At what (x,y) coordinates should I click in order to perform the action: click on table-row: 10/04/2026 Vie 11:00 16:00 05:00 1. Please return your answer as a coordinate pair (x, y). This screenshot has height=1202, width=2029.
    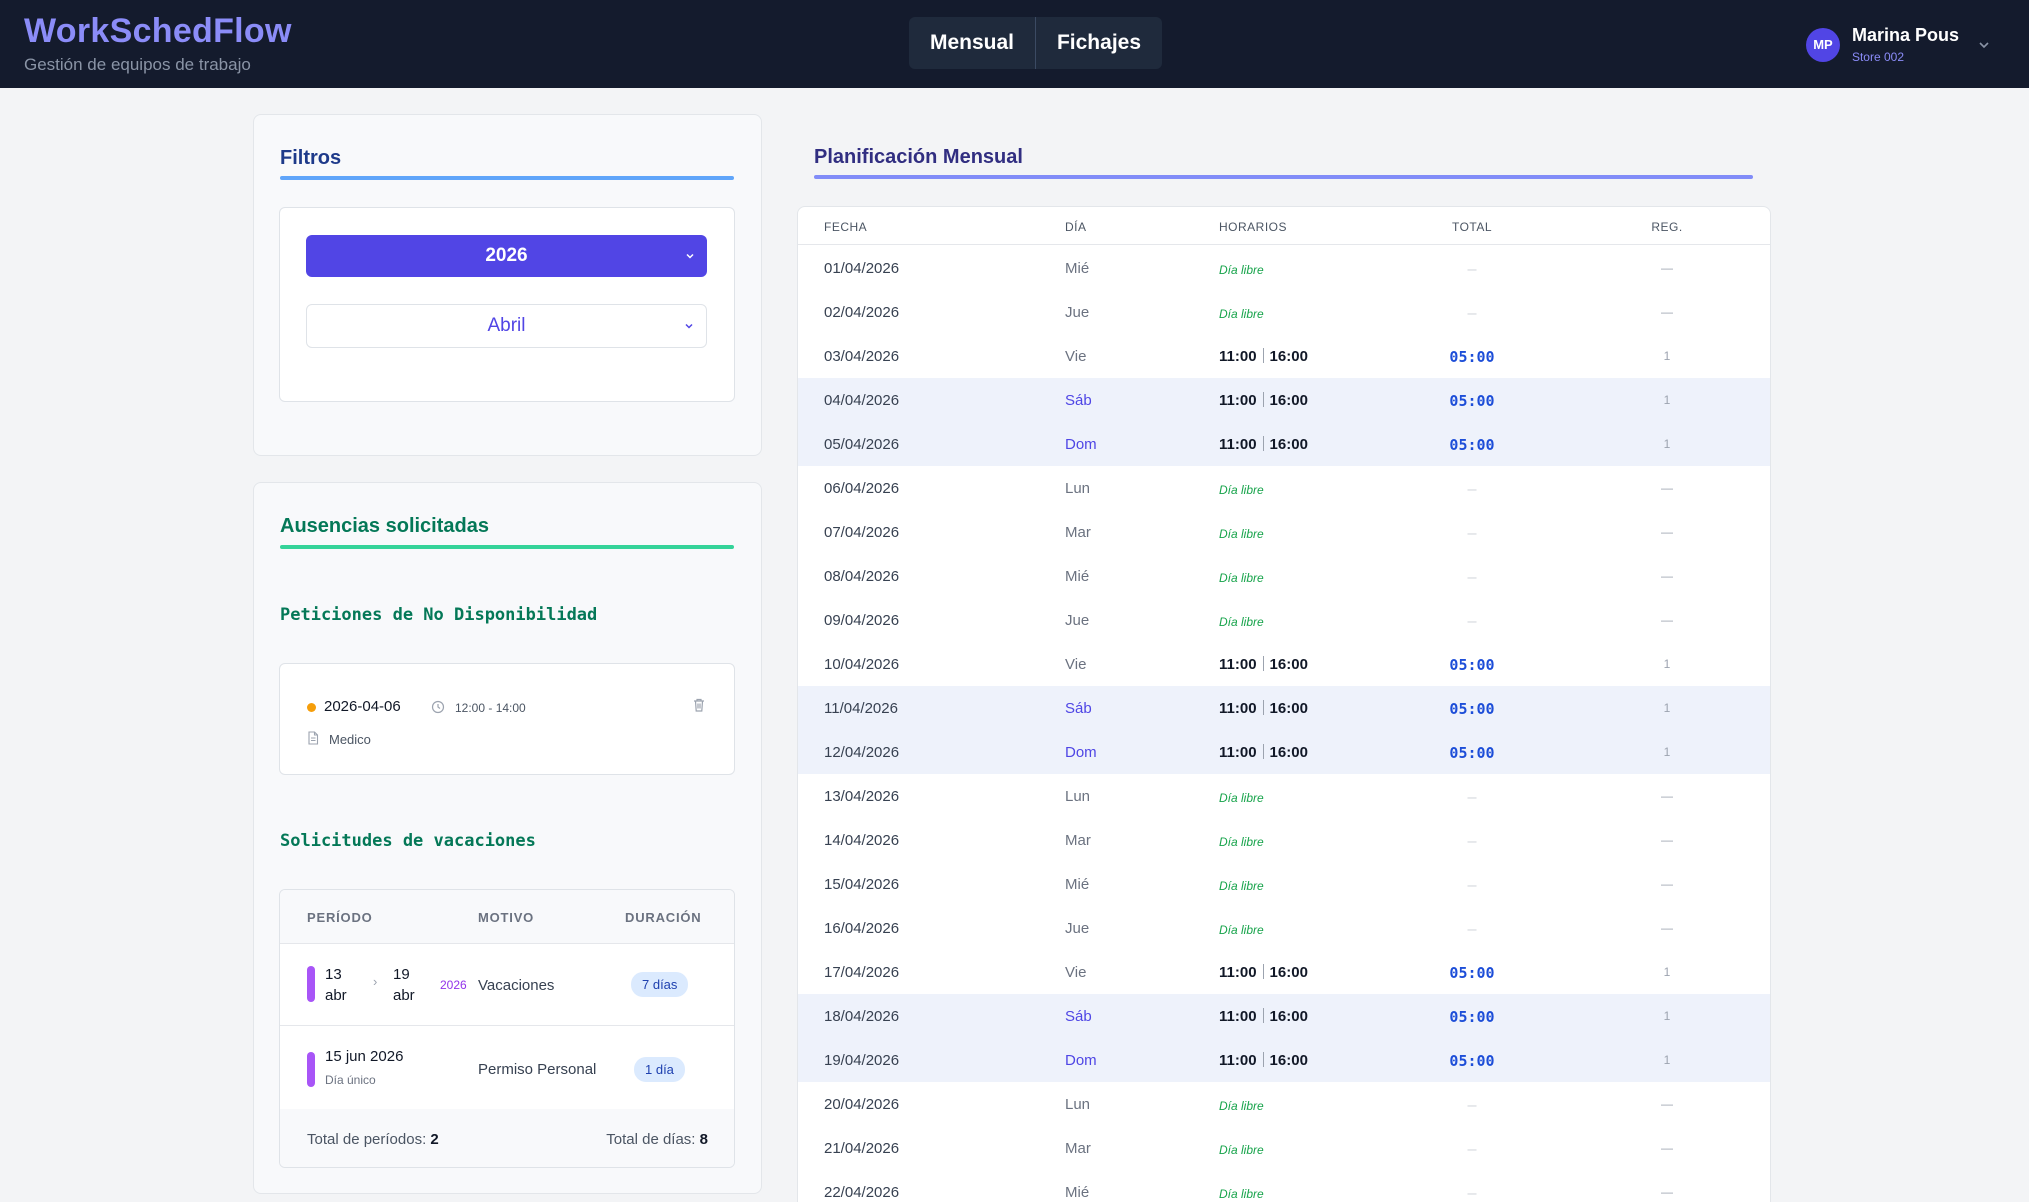
    Looking at the image, I should click on (1284, 664).